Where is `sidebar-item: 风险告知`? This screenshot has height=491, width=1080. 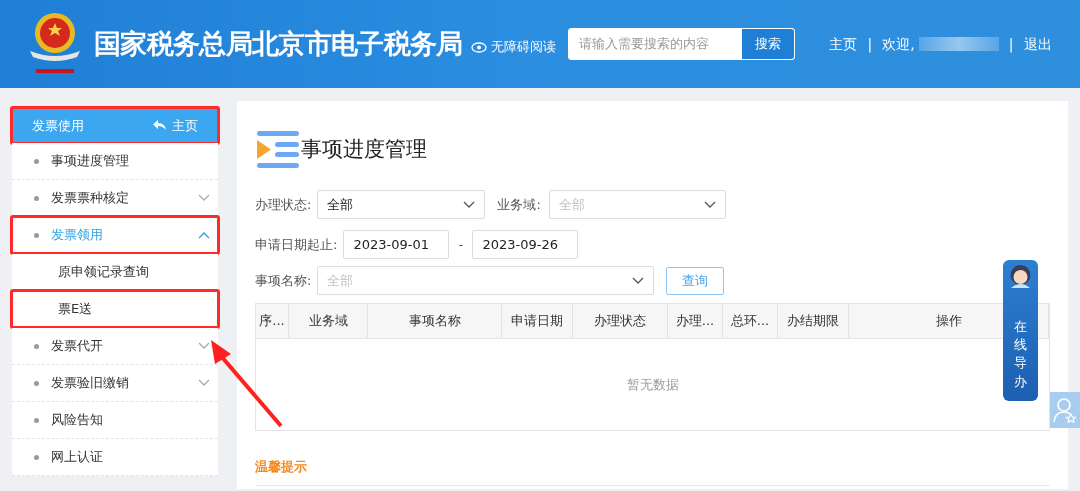
sidebar-item: 风险告知 is located at coordinates (115, 420).